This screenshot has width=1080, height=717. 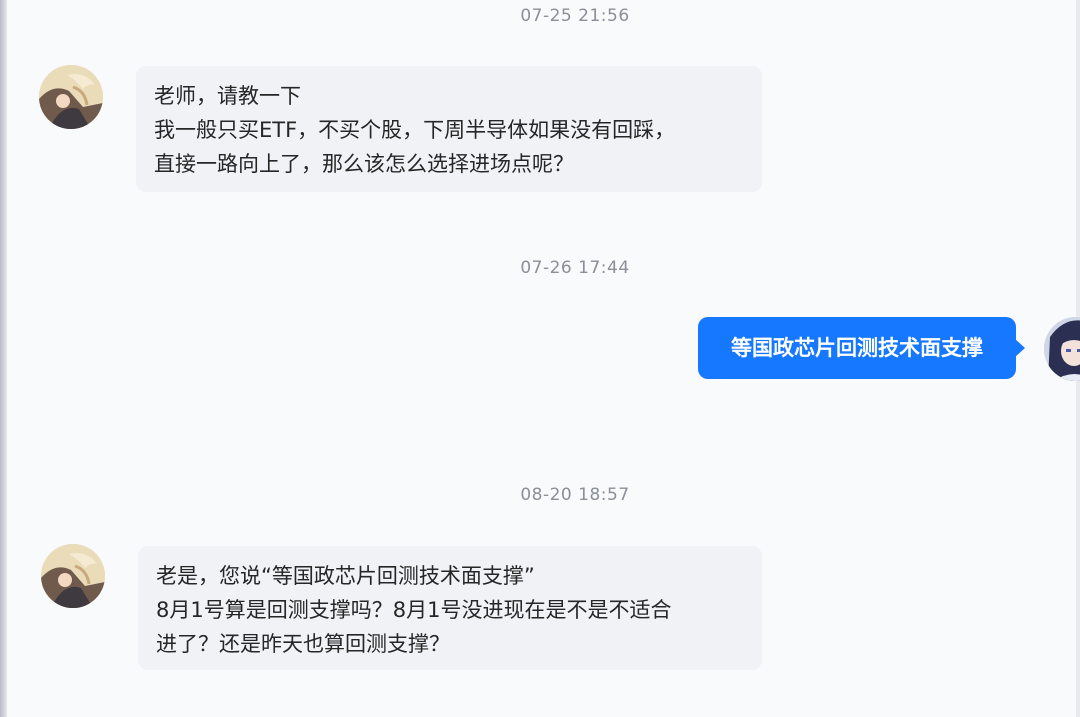 What do you see at coordinates (1062, 349) in the screenshot?
I see `anime-girl-avatar-icon` at bounding box center [1062, 349].